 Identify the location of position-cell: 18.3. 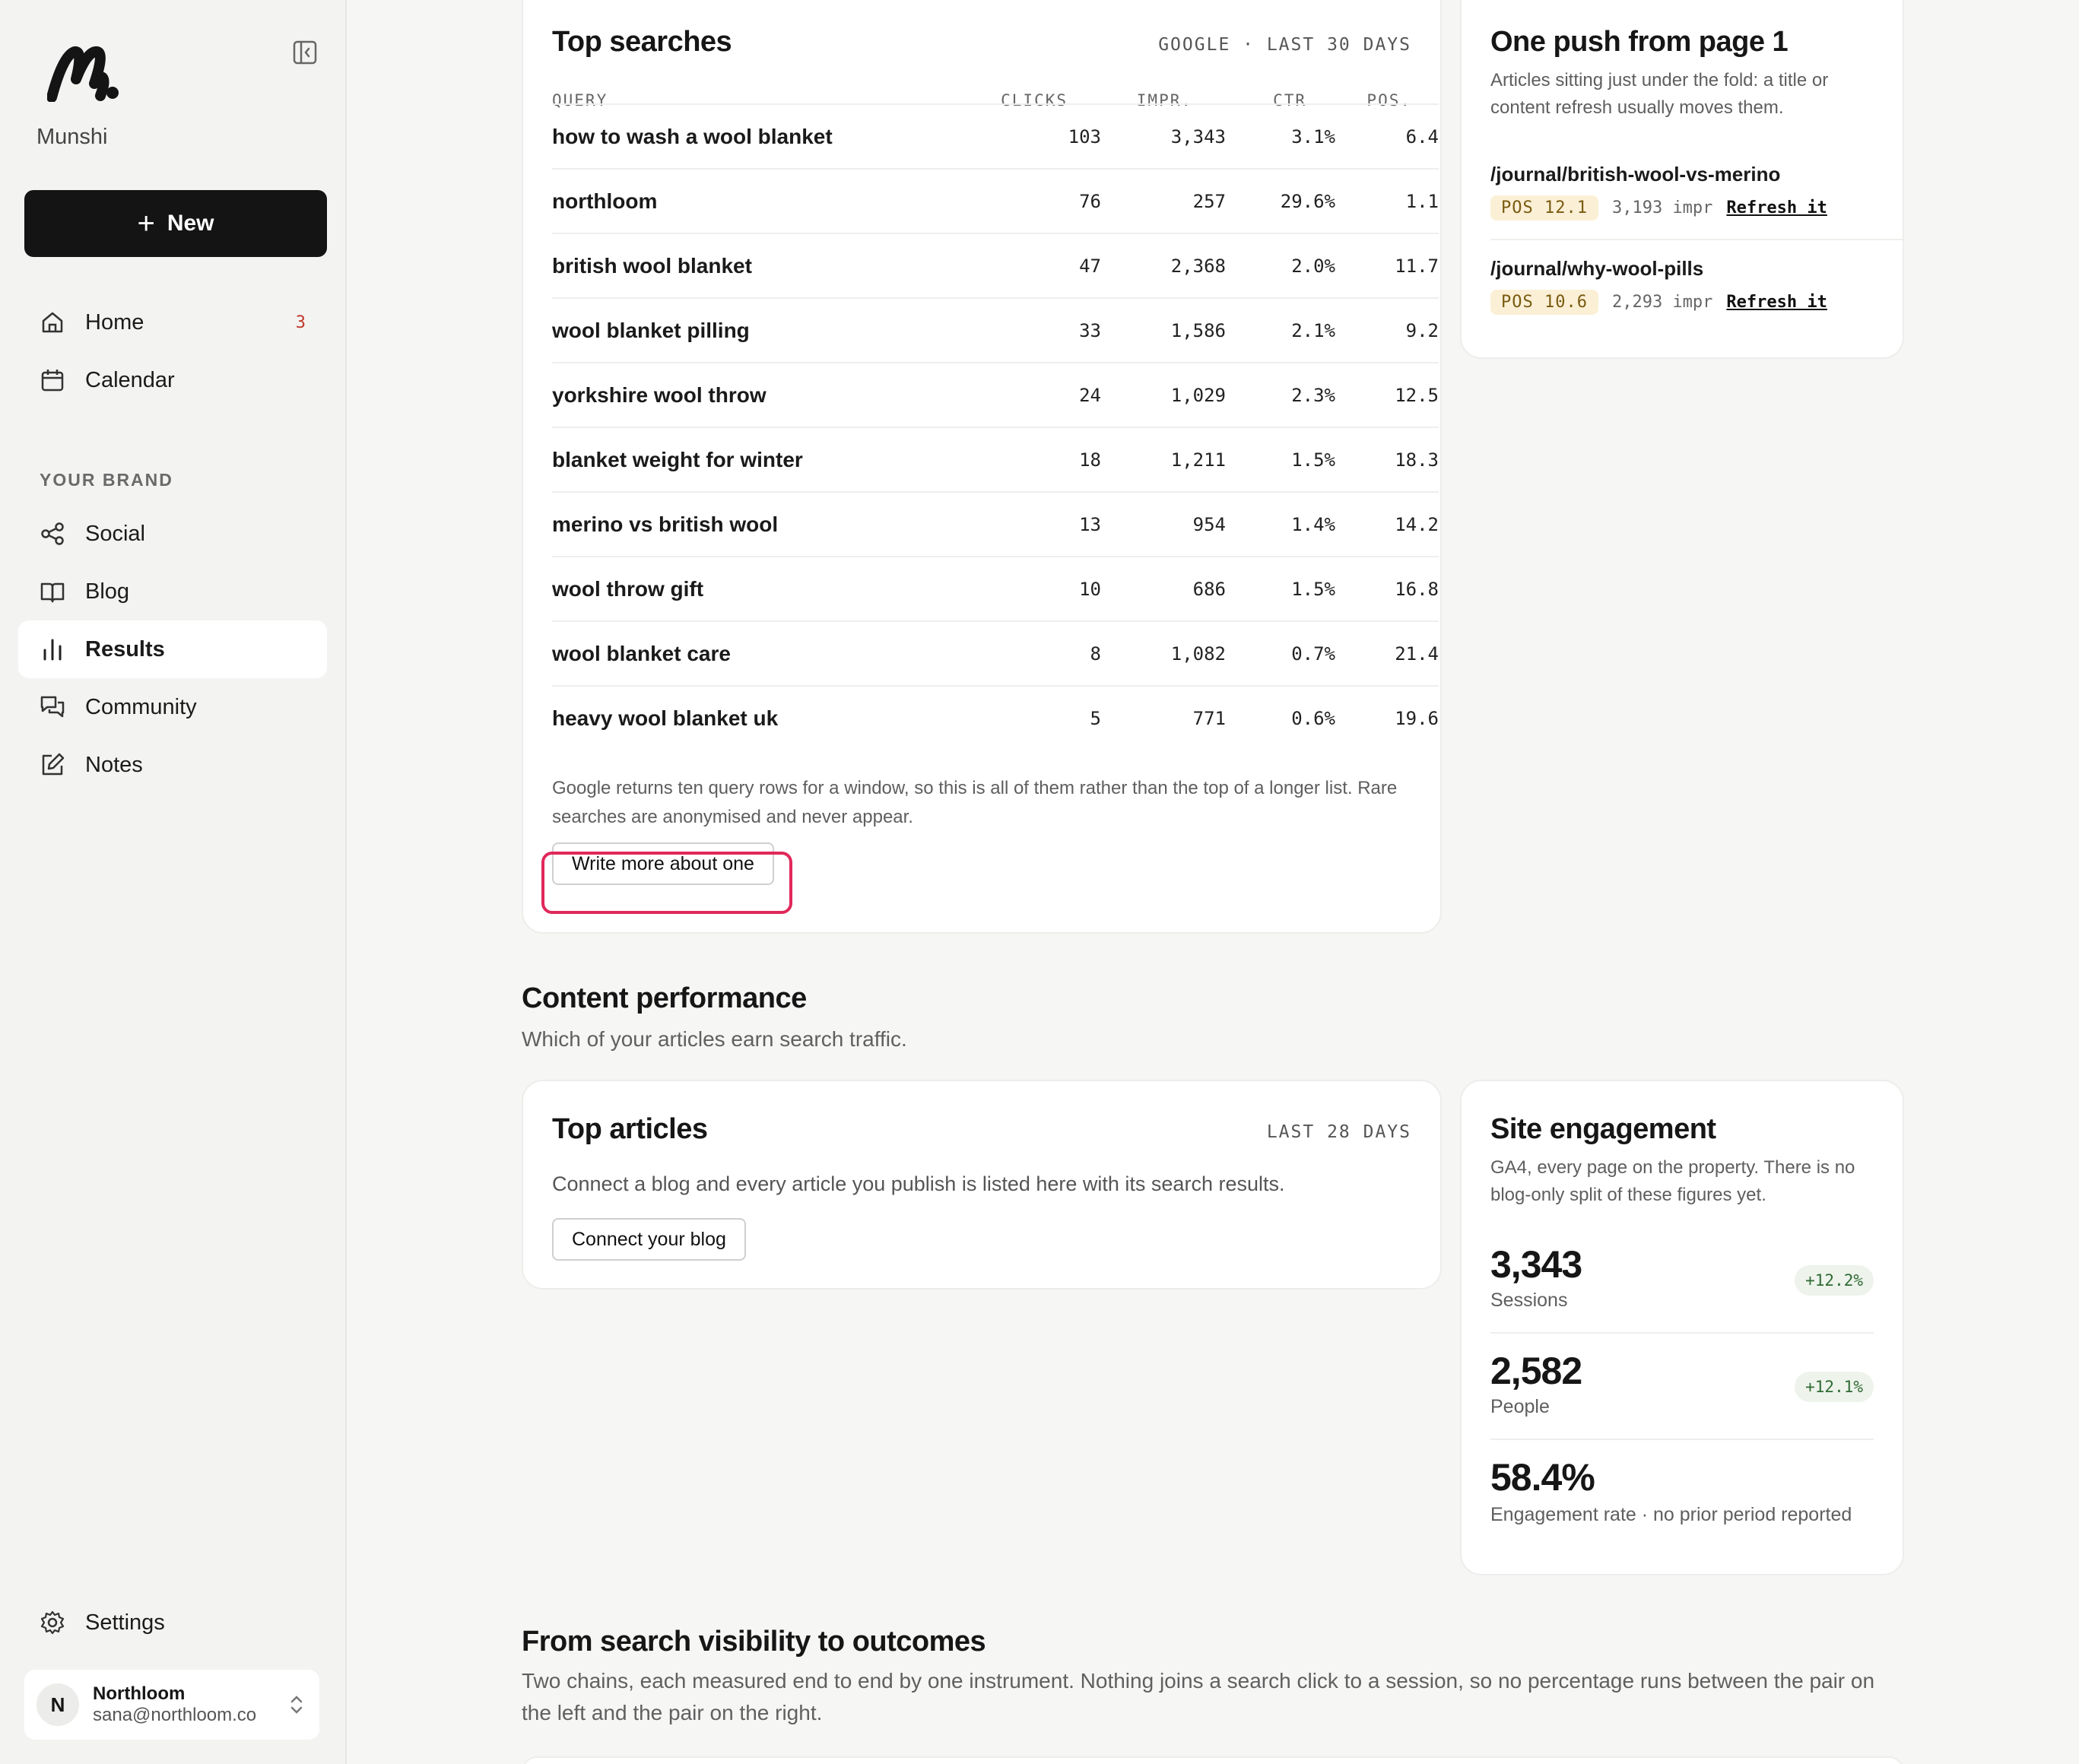
(1417, 460).